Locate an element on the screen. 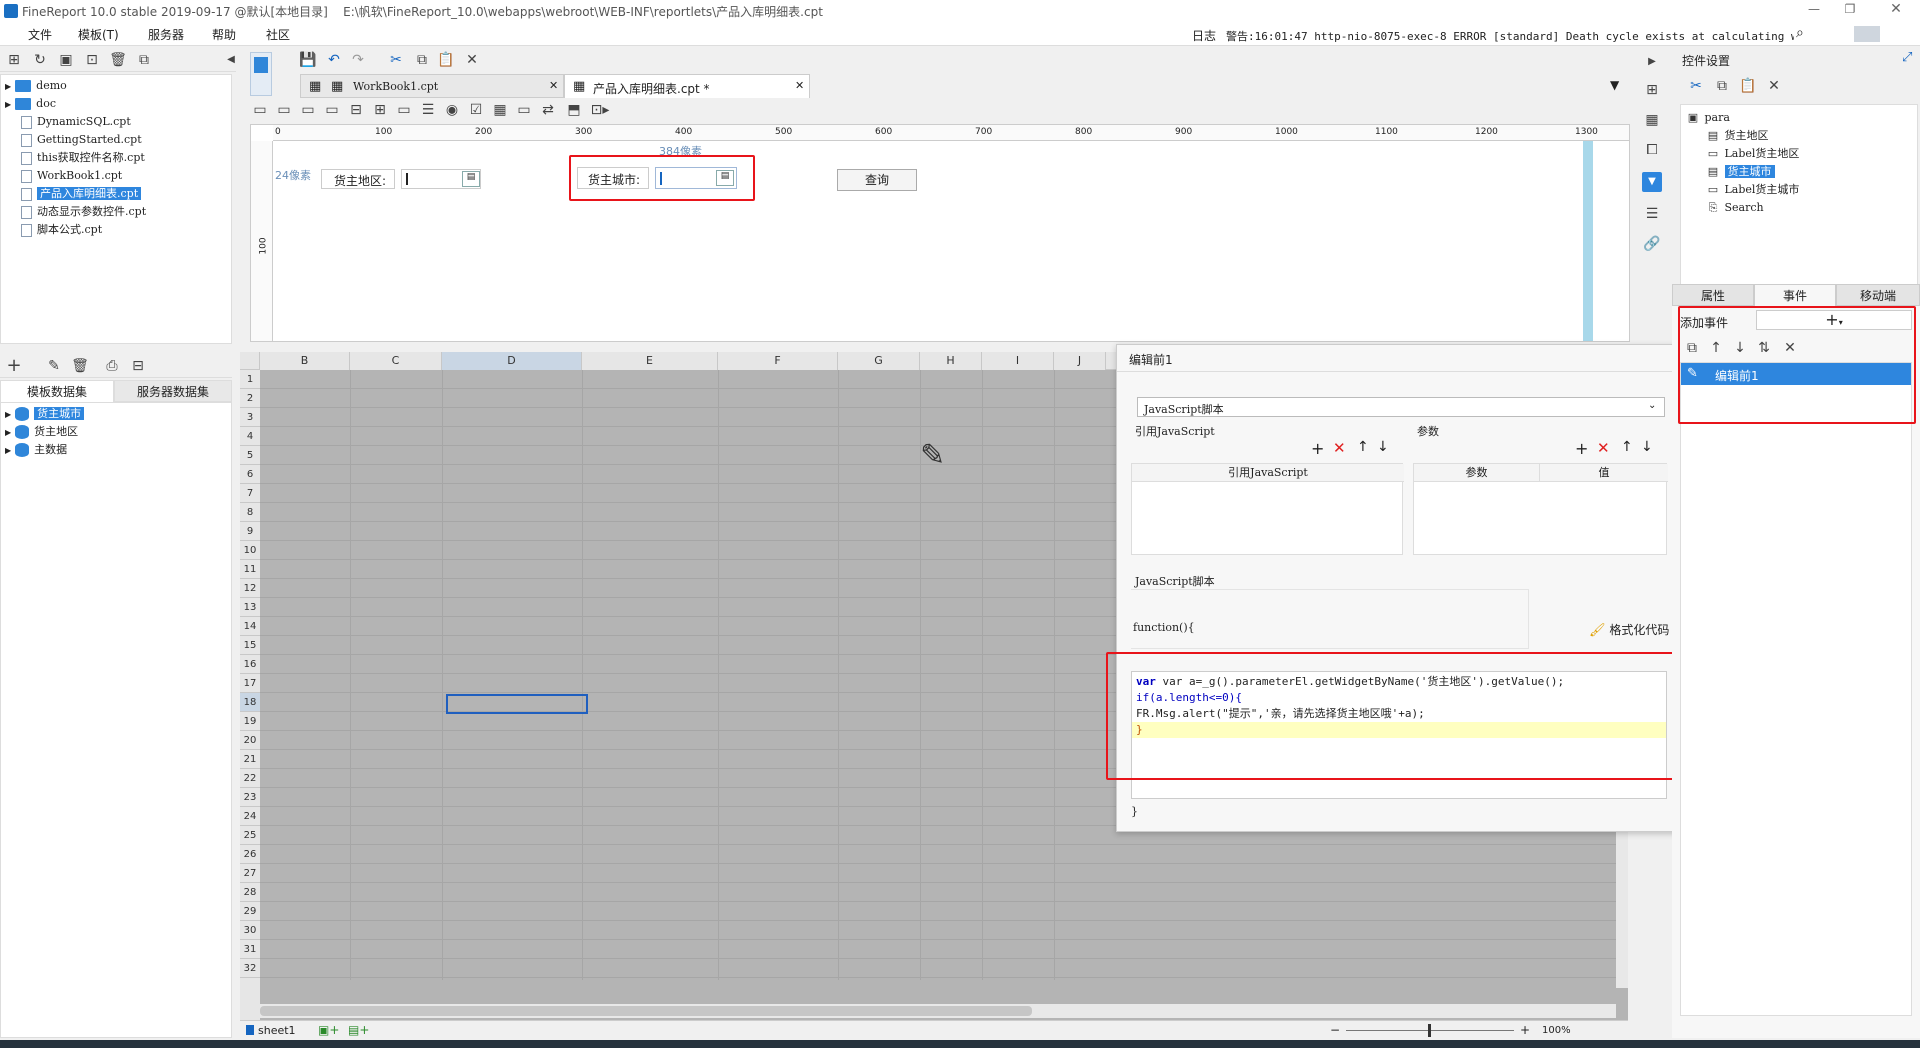 The width and height of the screenshot is (1920, 1048). widget-tree-item: ▭ Label货主地区 is located at coordinates (1752, 154).